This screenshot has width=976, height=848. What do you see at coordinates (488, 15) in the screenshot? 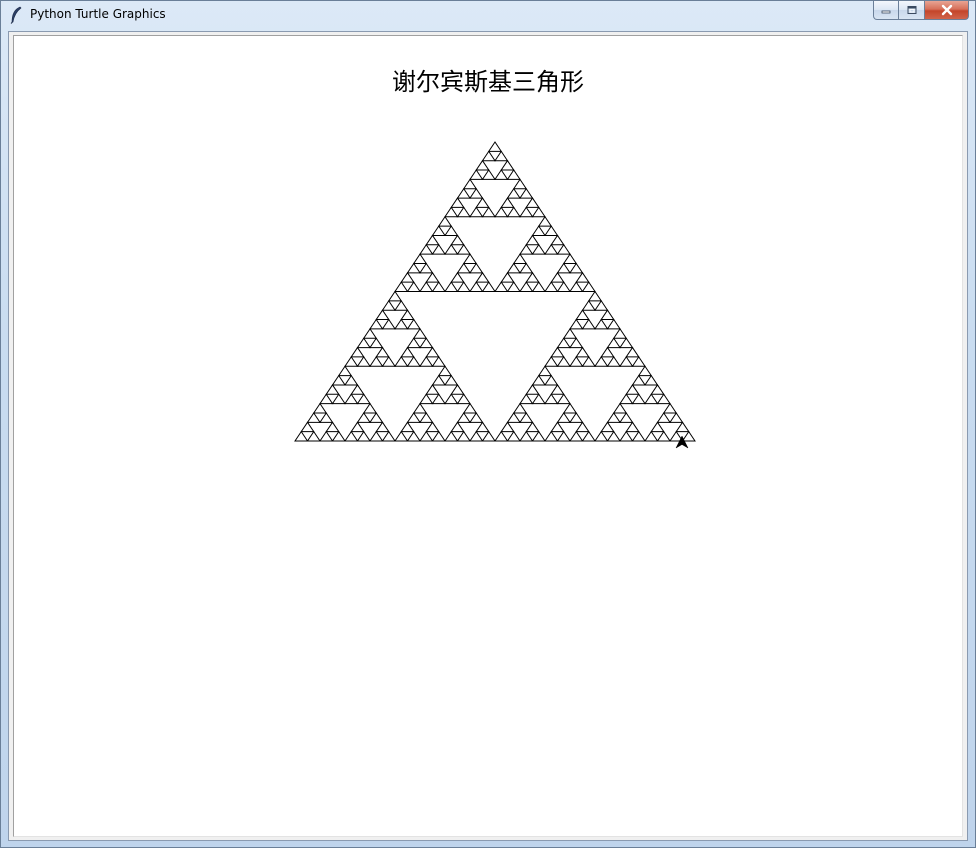
I see `title-bar: Python Turtle Graphics` at bounding box center [488, 15].